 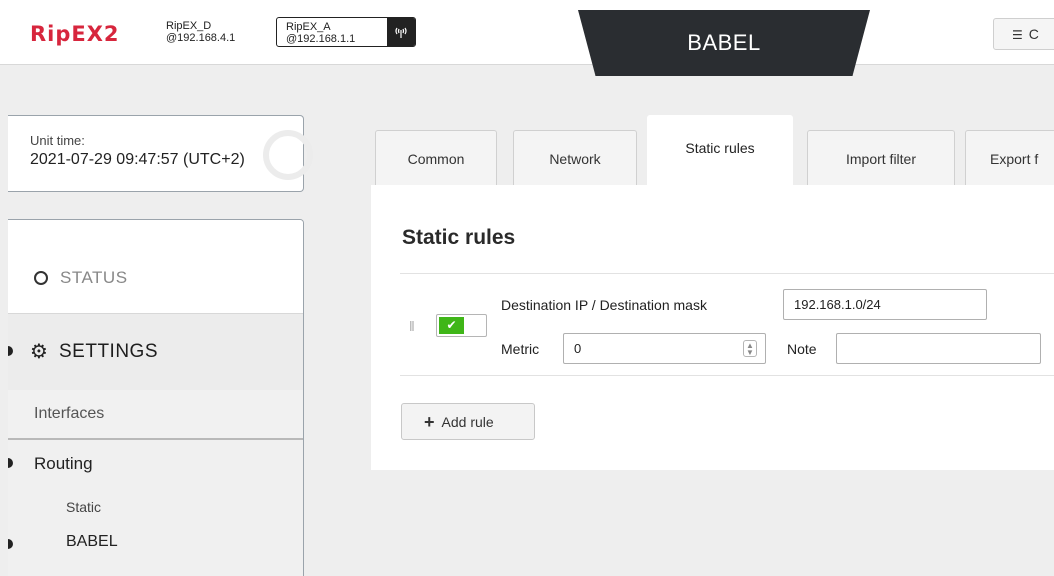 What do you see at coordinates (201, 38) in the screenshot?
I see `local-unit-ip: @192.168.4.1` at bounding box center [201, 38].